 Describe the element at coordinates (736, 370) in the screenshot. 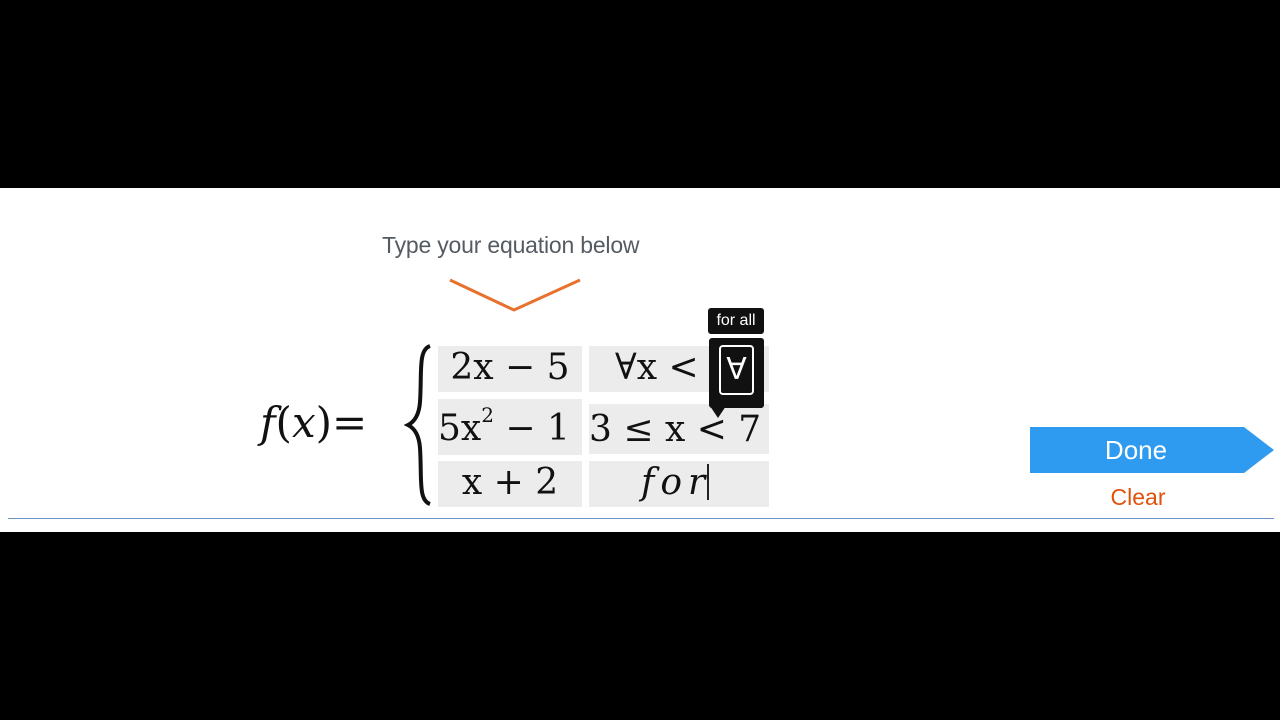

I see `forall-symbol-key: ∀` at that location.